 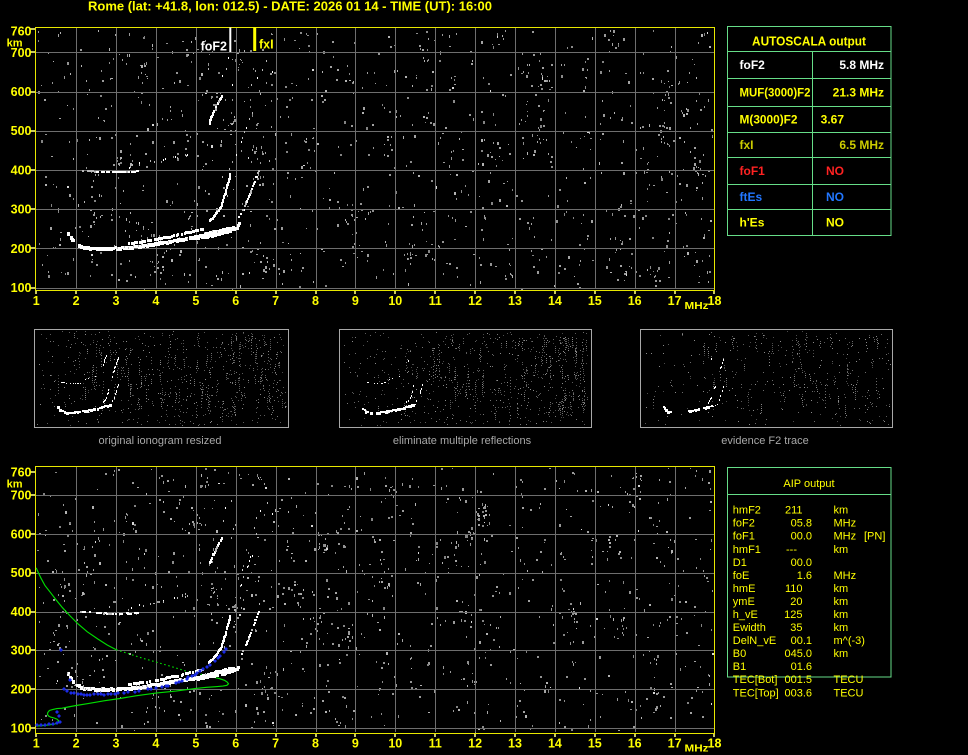 What do you see at coordinates (744, 589) in the screenshot?
I see `svg-text: hmE` at bounding box center [744, 589].